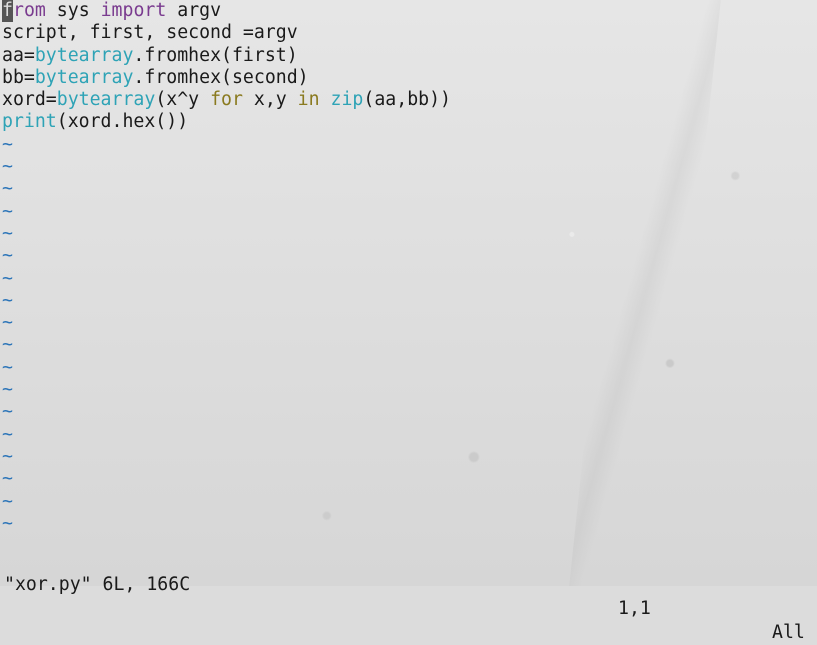 Image resolution: width=817 pixels, height=645 pixels. Describe the element at coordinates (221, 77) in the screenshot. I see `code-text: .fromhex(second)` at that location.